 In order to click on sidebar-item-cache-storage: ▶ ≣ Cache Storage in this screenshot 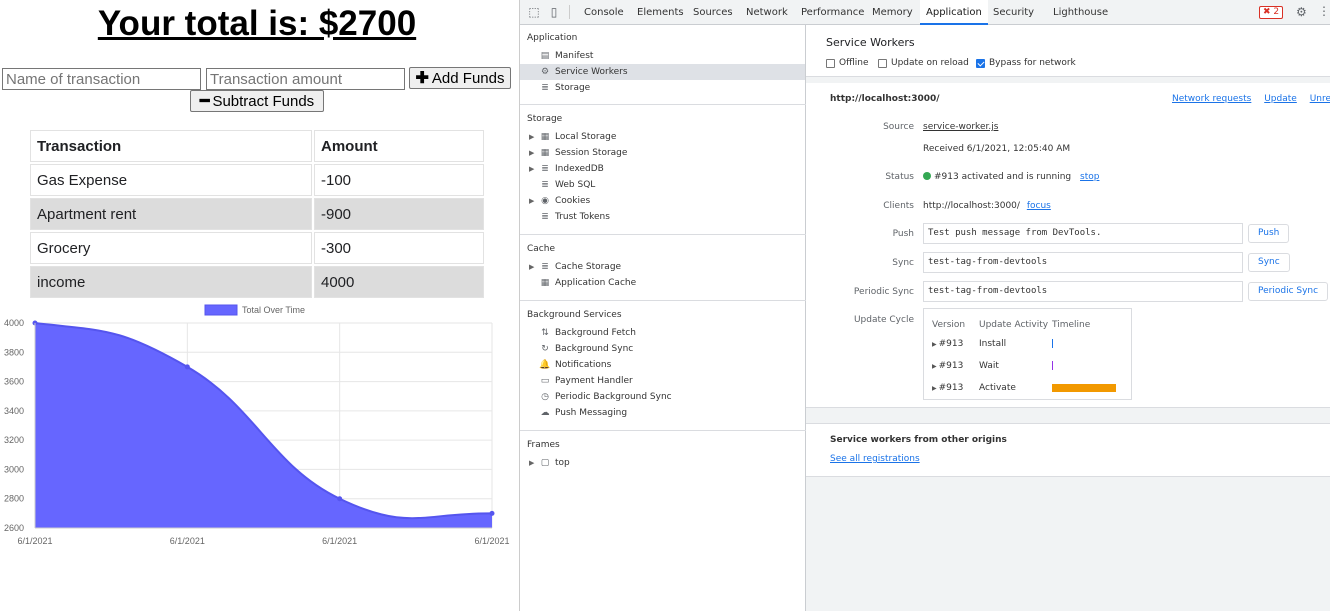, I will do `click(662, 267)`.